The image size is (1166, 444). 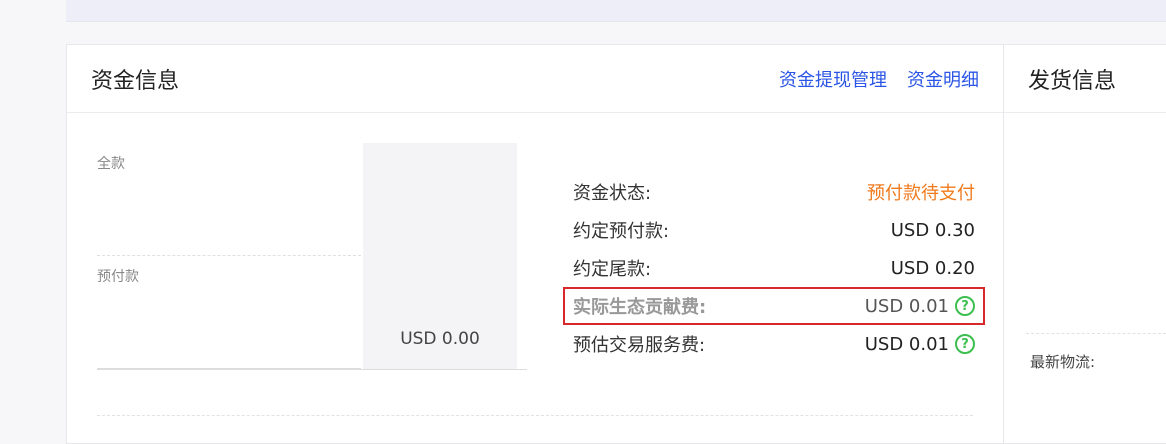 I want to click on shipping-panel-title: 发货信息, so click(x=1072, y=81).